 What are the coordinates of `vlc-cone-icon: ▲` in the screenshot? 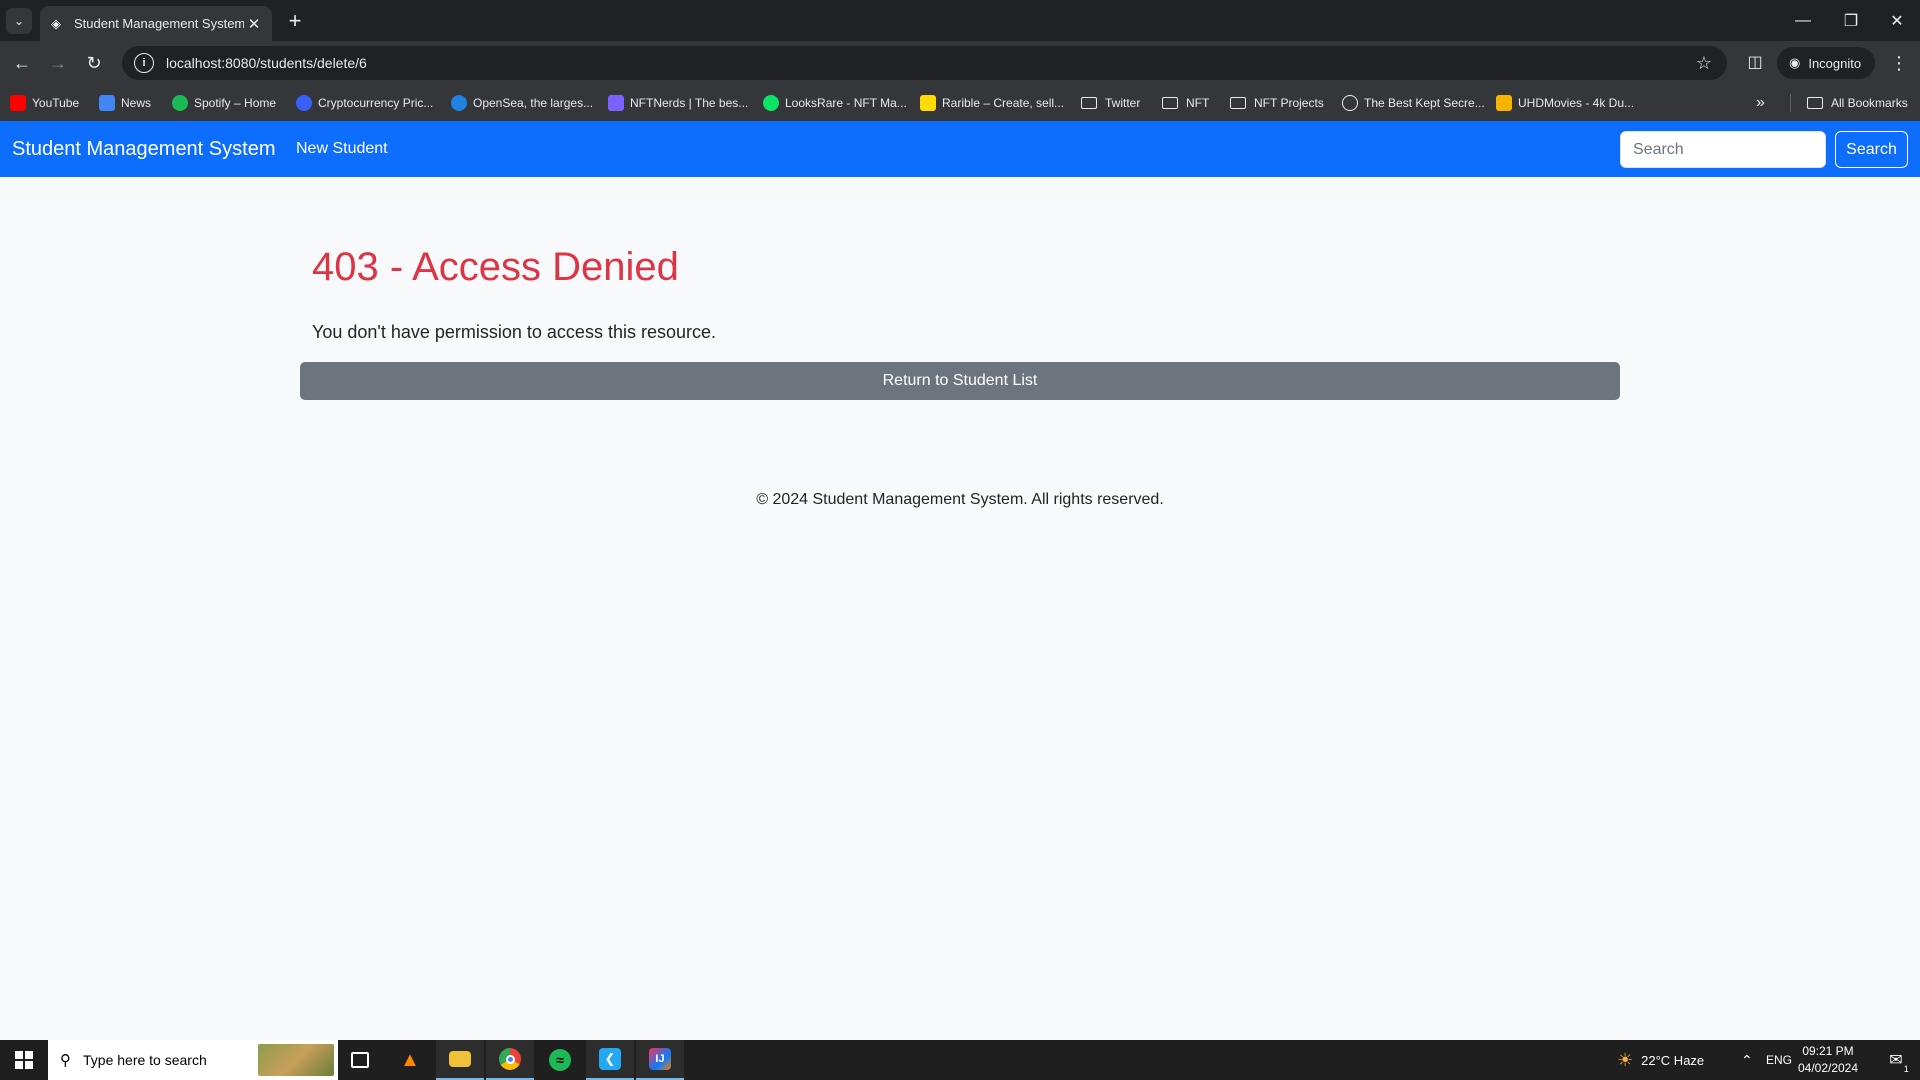 It's located at (410, 1059).